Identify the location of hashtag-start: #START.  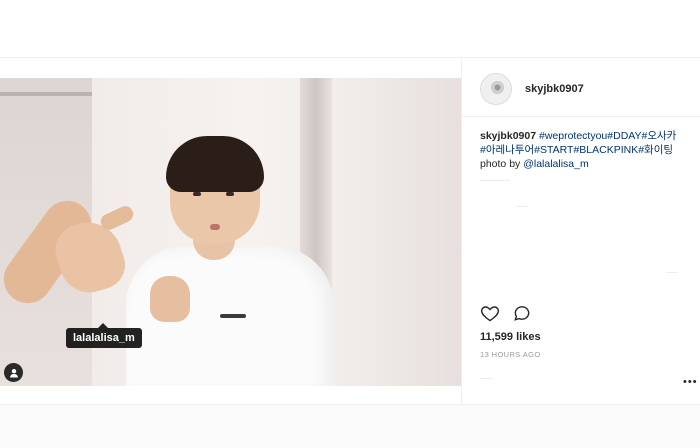
(553, 150).